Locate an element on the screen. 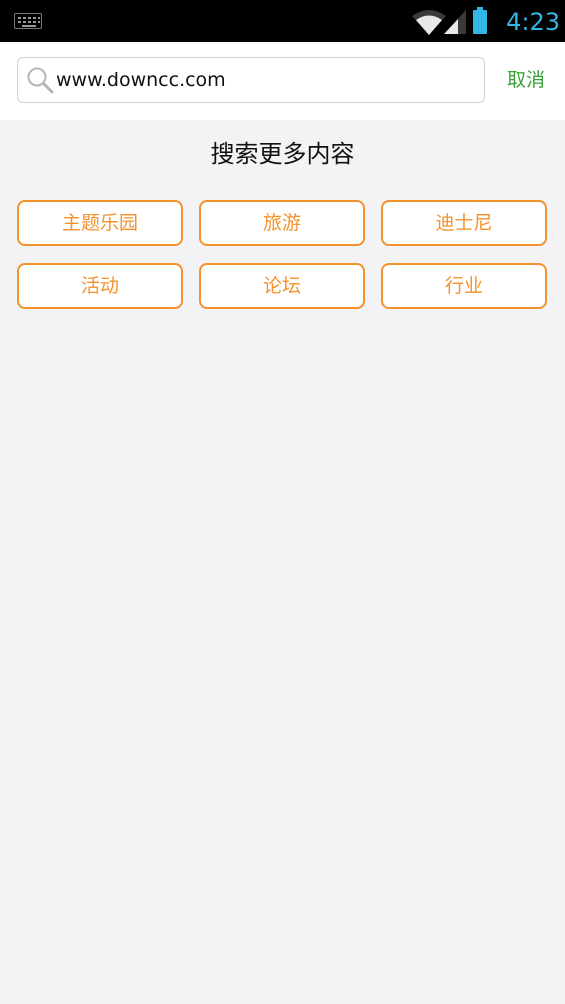 The image size is (565, 1004). search-icon is located at coordinates (40, 80).